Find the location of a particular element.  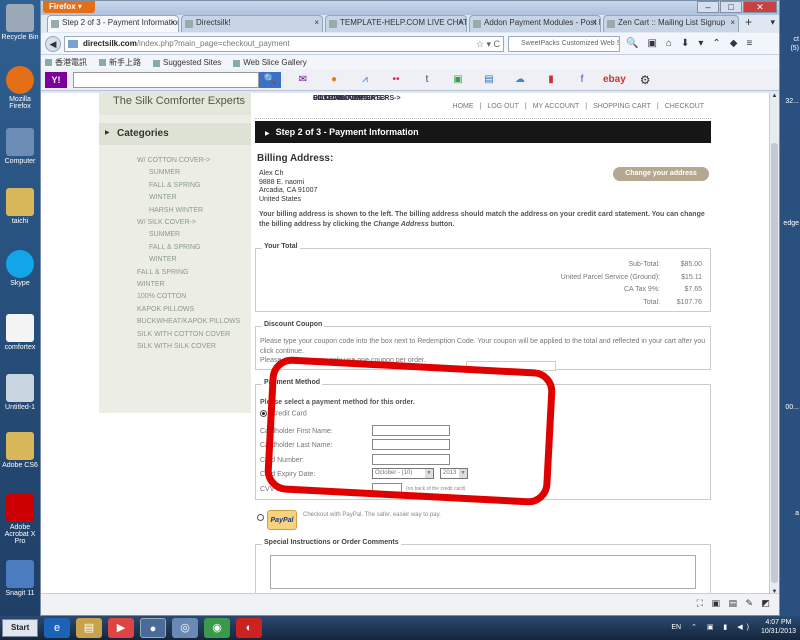

explorer-icon: ▤ is located at coordinates (89, 628).